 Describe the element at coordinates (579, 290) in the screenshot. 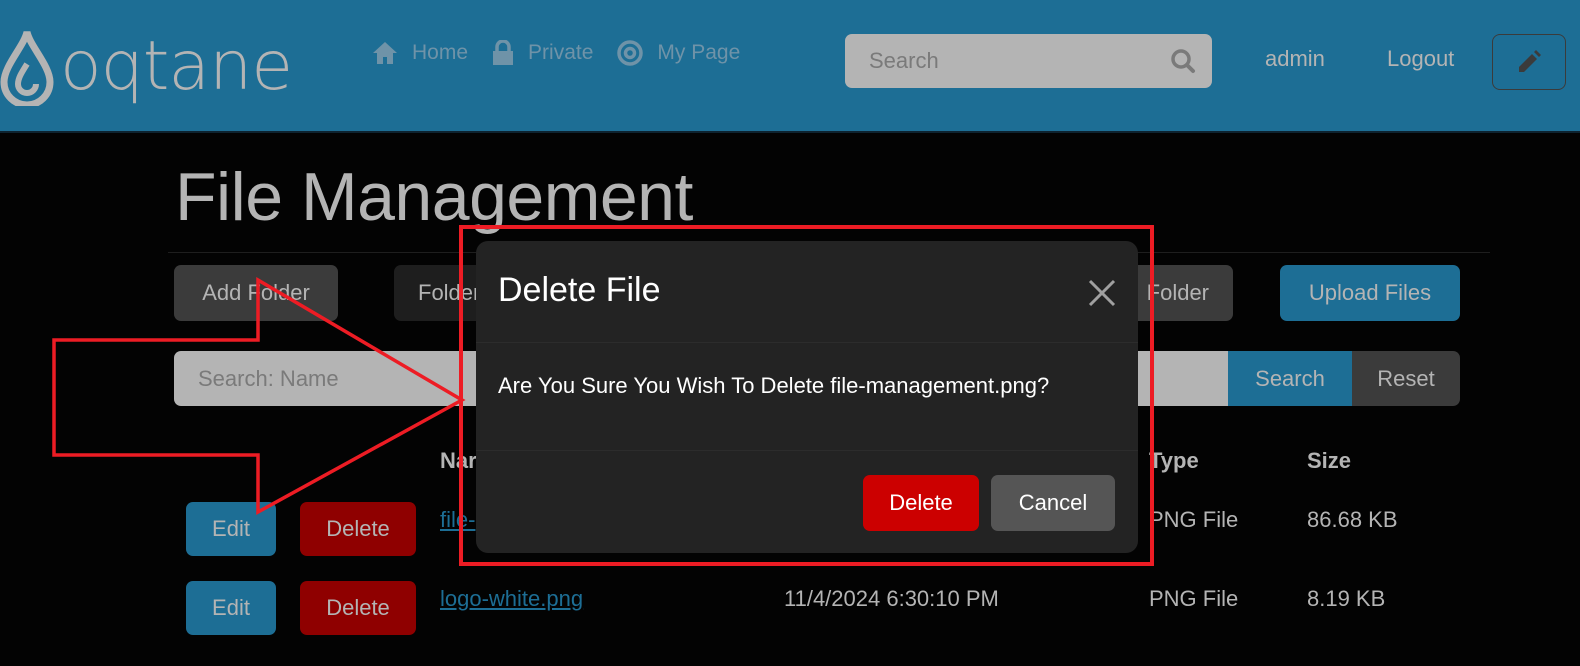

I see `dialog-title: Delete File` at that location.